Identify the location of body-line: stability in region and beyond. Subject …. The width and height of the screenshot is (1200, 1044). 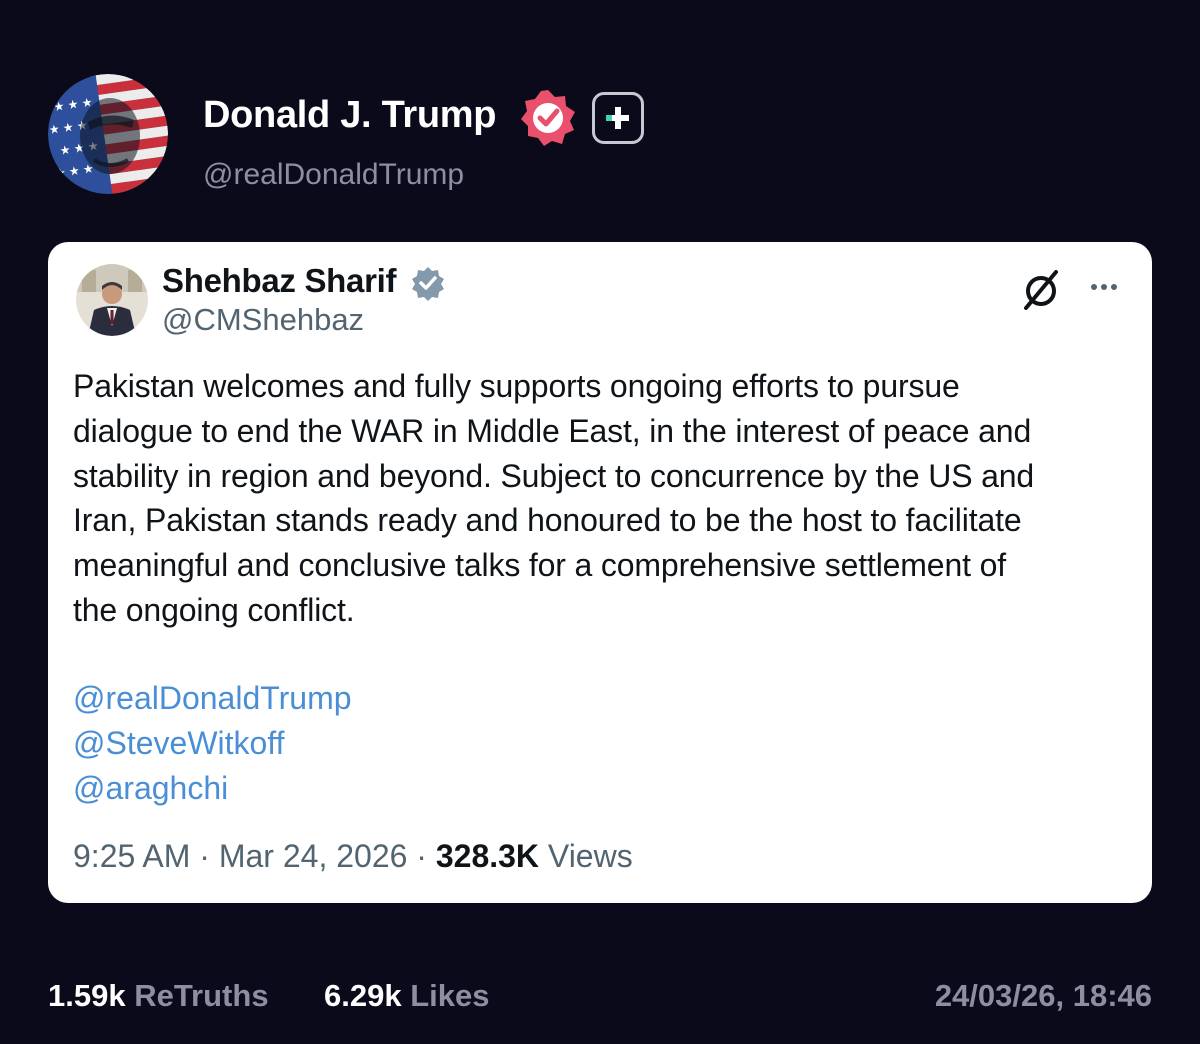
(554, 475).